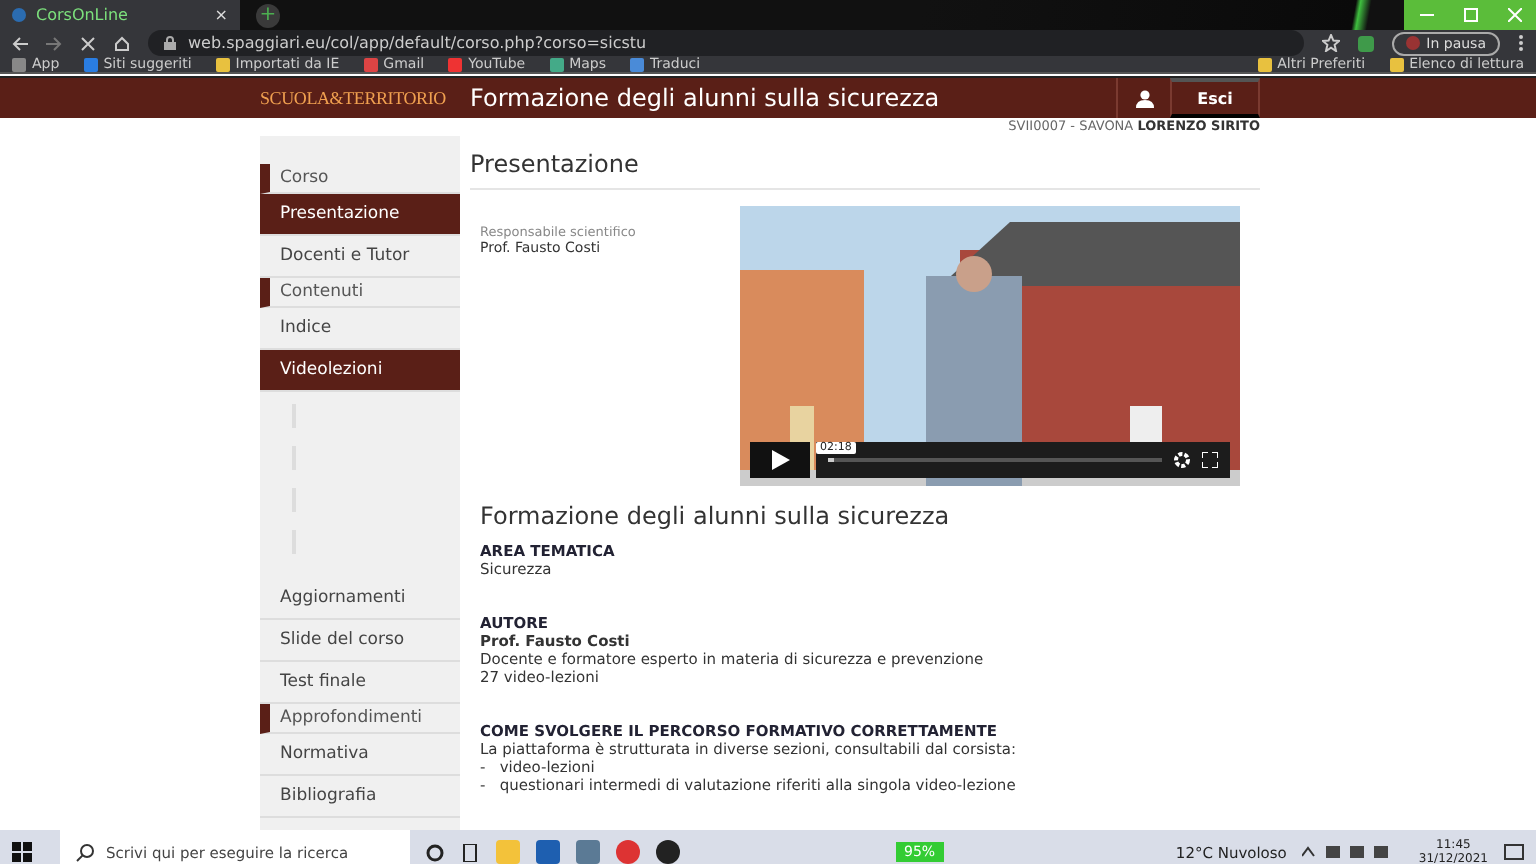  What do you see at coordinates (1514, 852) in the screenshot?
I see `notification-icon` at bounding box center [1514, 852].